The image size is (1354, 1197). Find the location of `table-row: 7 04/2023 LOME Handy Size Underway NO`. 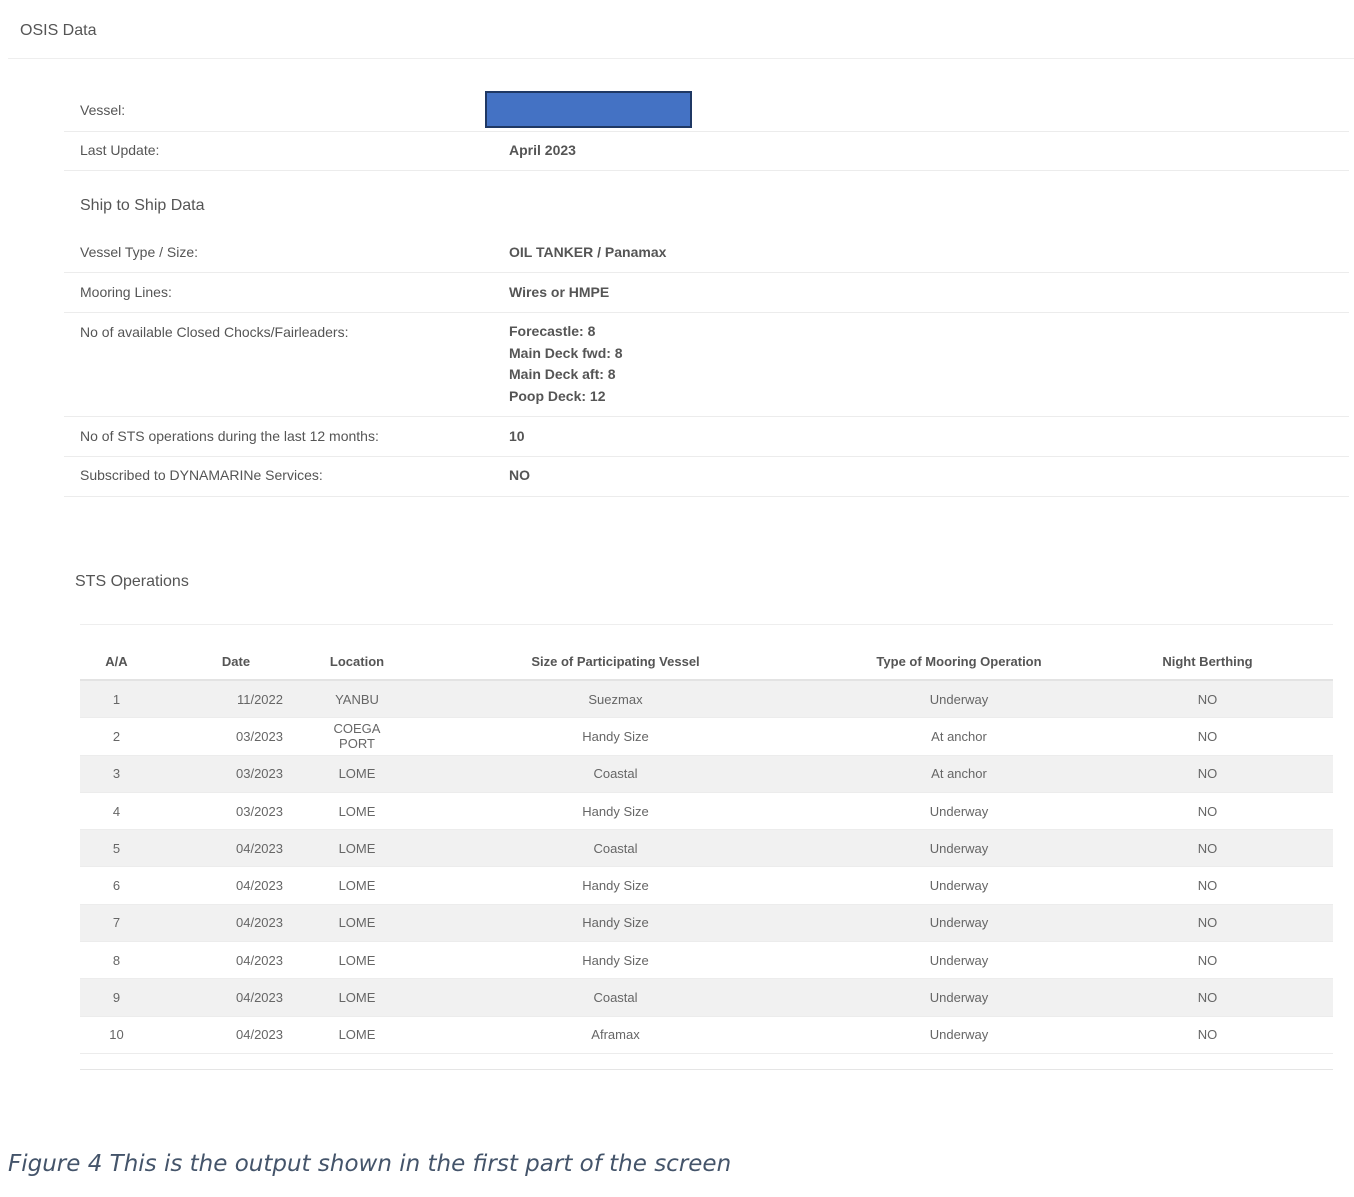

table-row: 7 04/2023 LOME Handy Size Underway NO is located at coordinates (706, 923).